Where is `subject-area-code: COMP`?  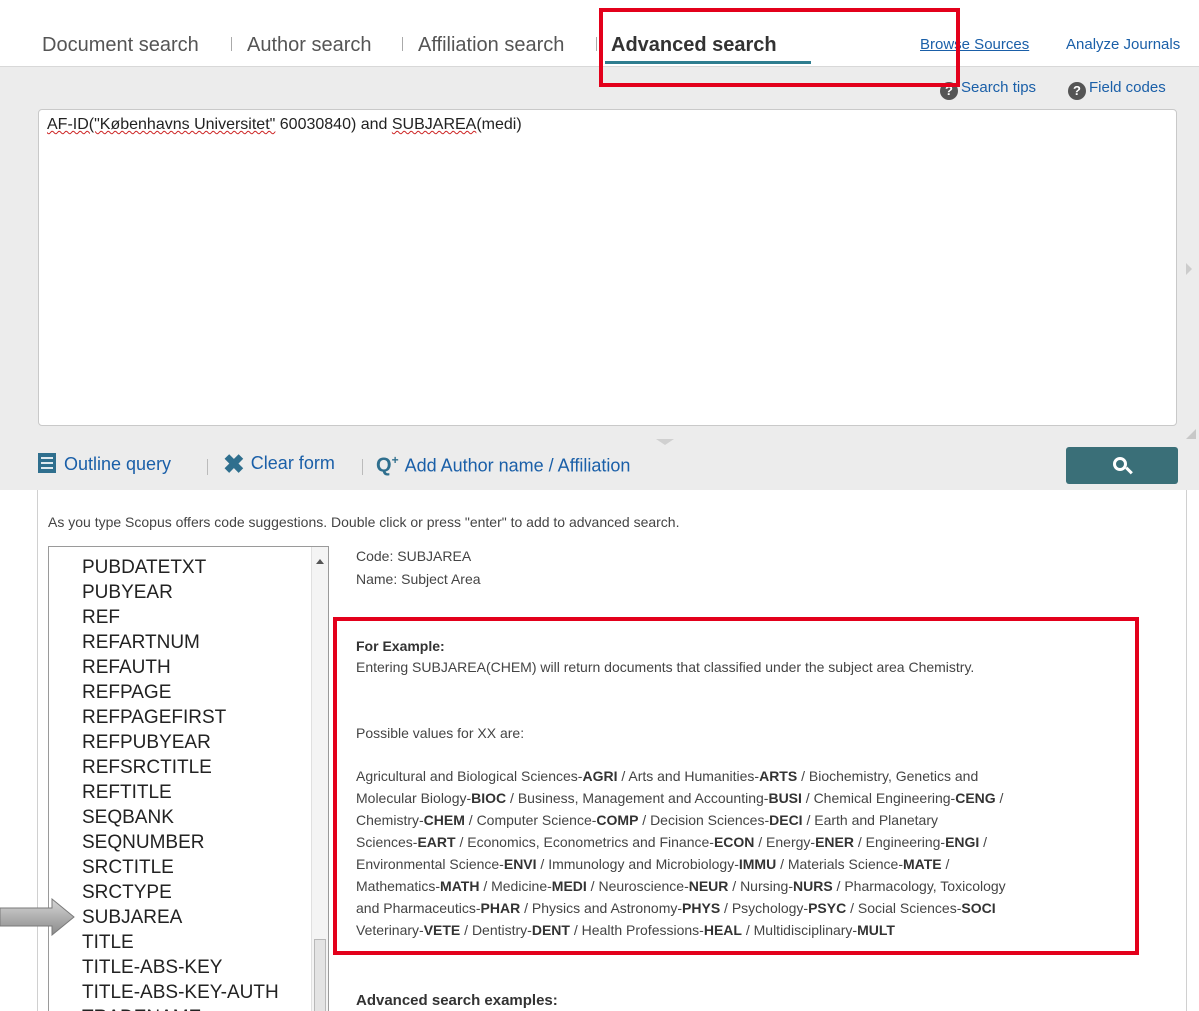 subject-area-code: COMP is located at coordinates (617, 820).